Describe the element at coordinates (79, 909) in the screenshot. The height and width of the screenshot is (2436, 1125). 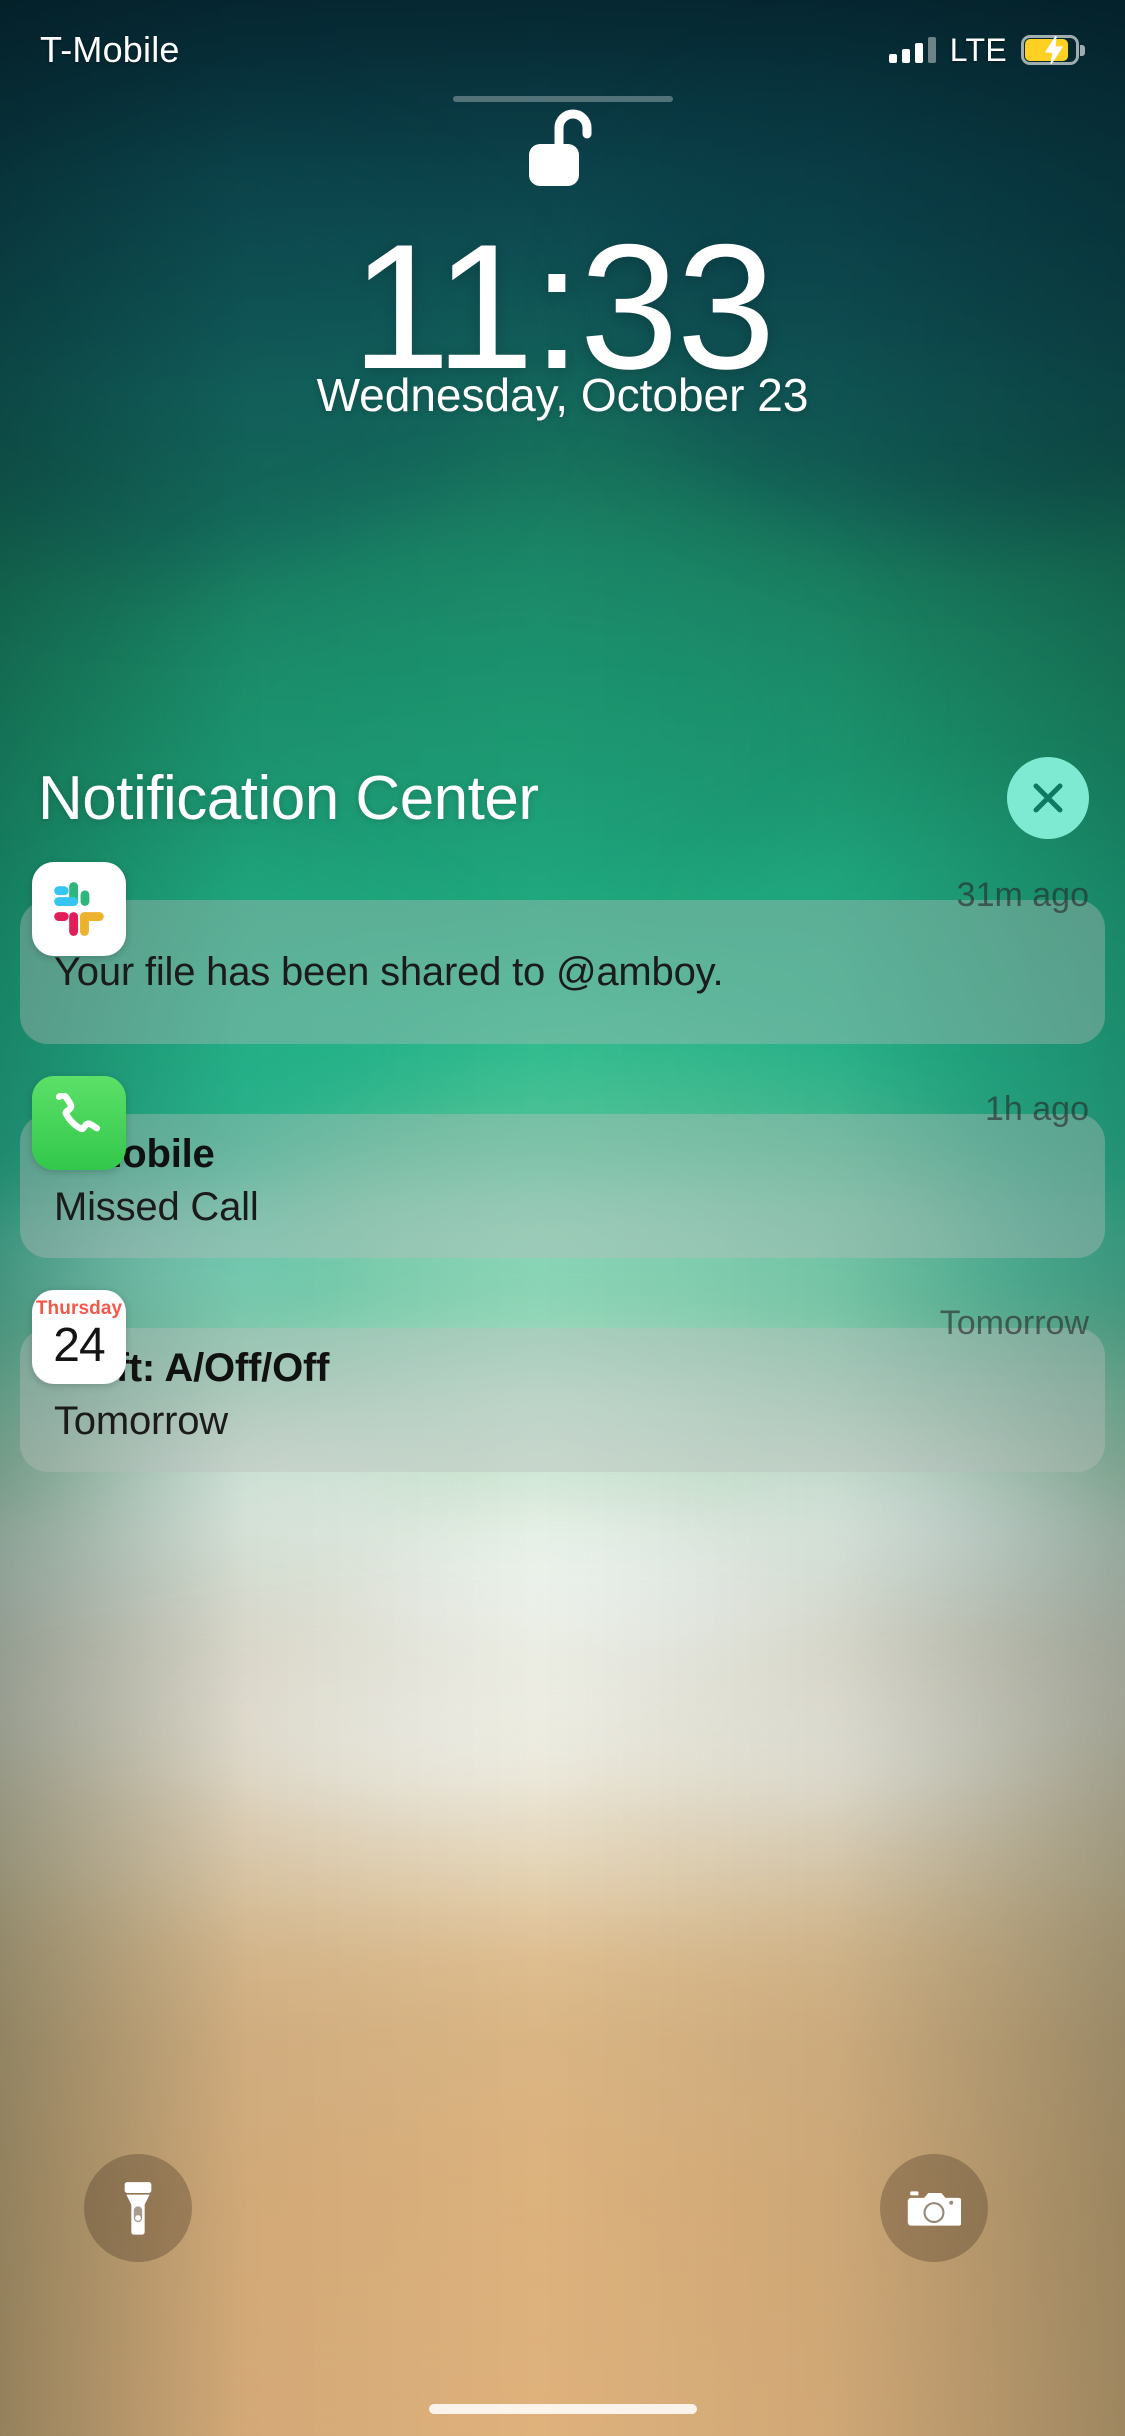
I see `slack-app-icon` at that location.